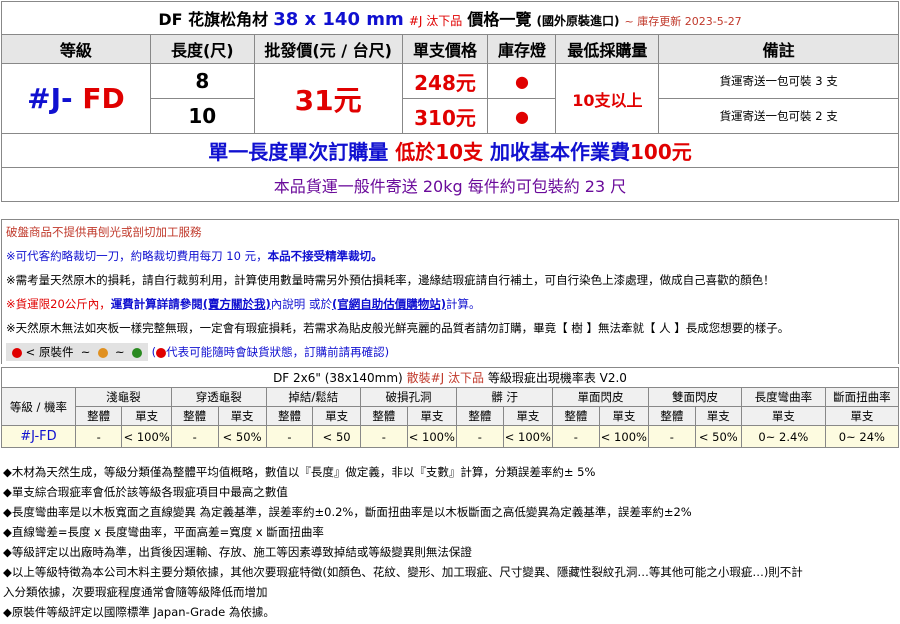 The width and height of the screenshot is (900, 624). Describe the element at coordinates (522, 116) in the screenshot. I see `stock-light-10: ●` at that location.